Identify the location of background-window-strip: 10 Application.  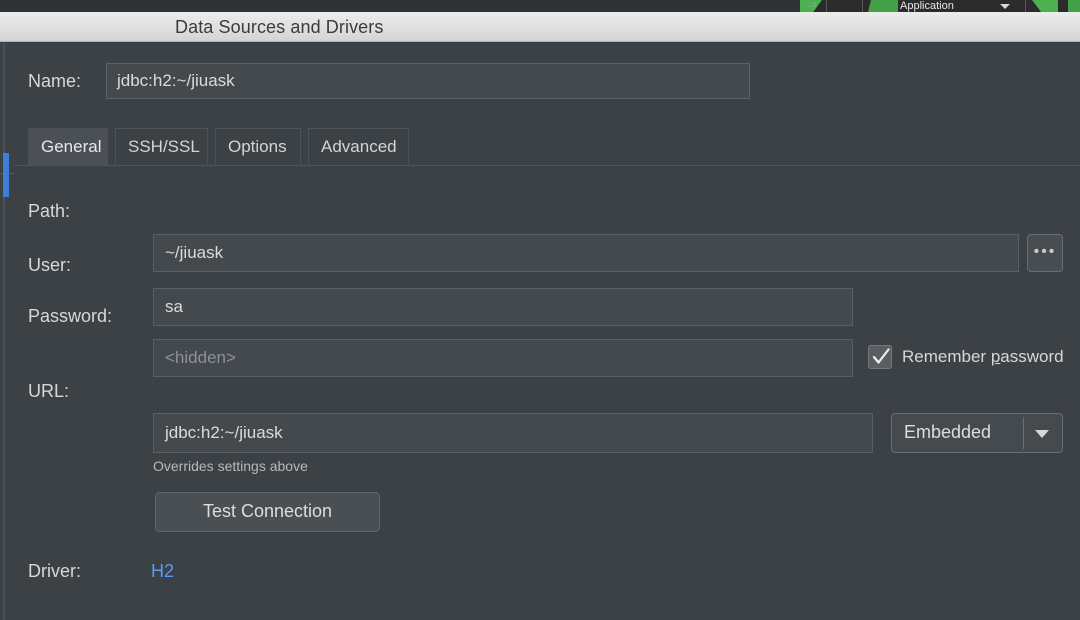
(540, 6).